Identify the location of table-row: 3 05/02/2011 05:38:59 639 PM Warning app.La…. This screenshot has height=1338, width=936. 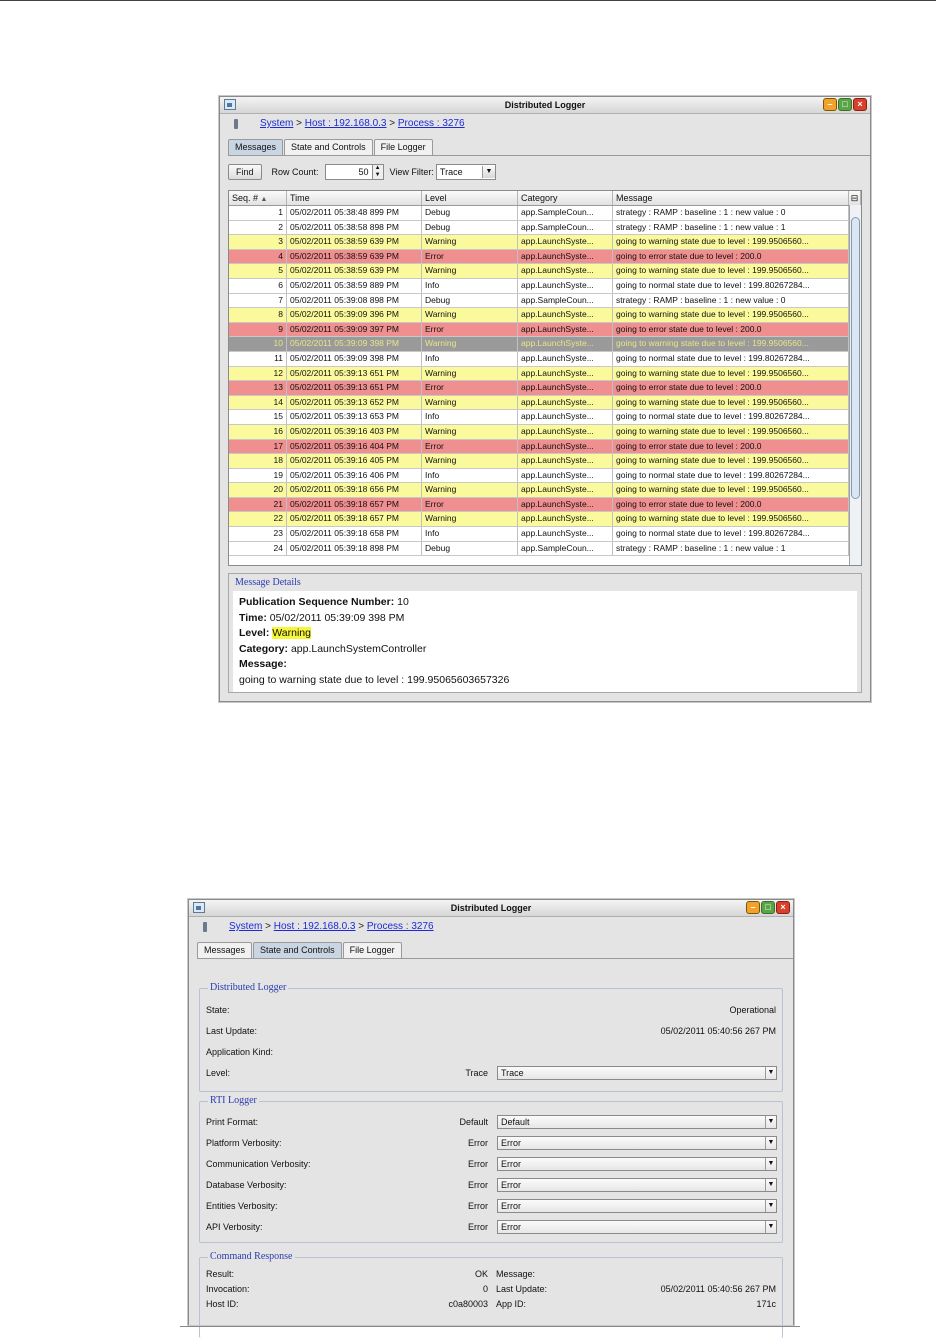
(545, 242).